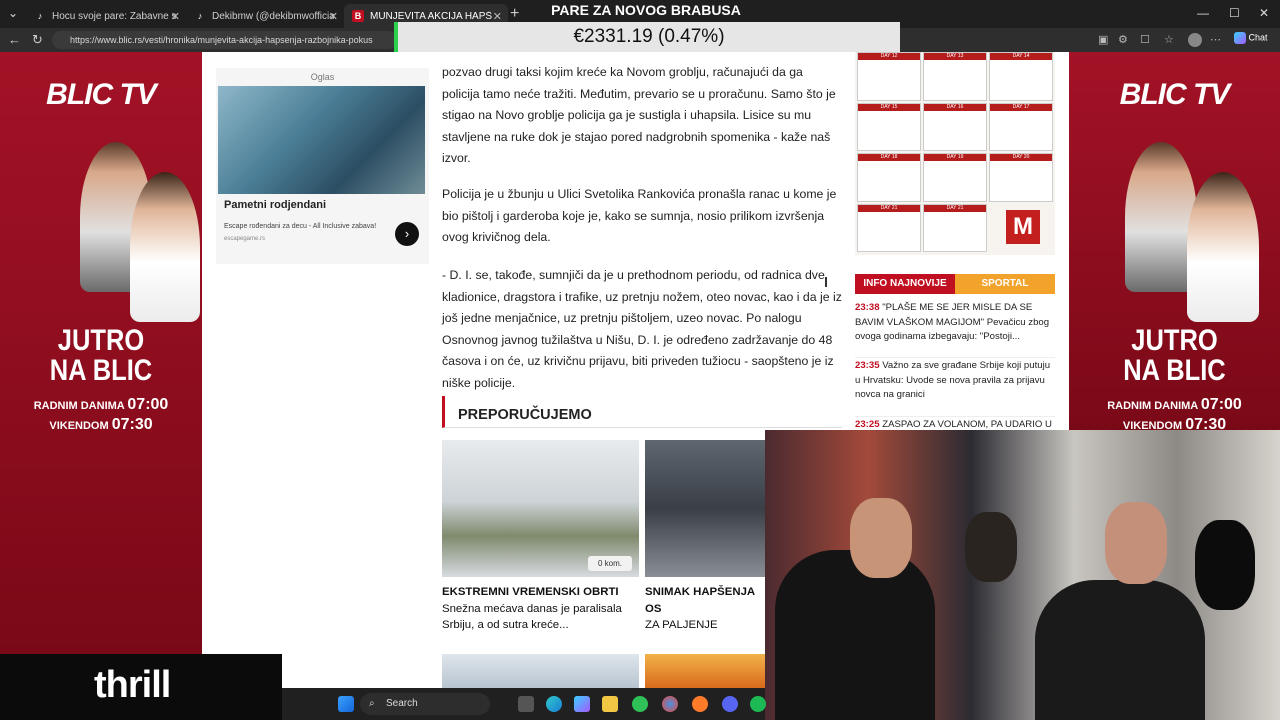  Describe the element at coordinates (889, 56) in the screenshot. I see `exercise-day-label: DAY 12` at that location.